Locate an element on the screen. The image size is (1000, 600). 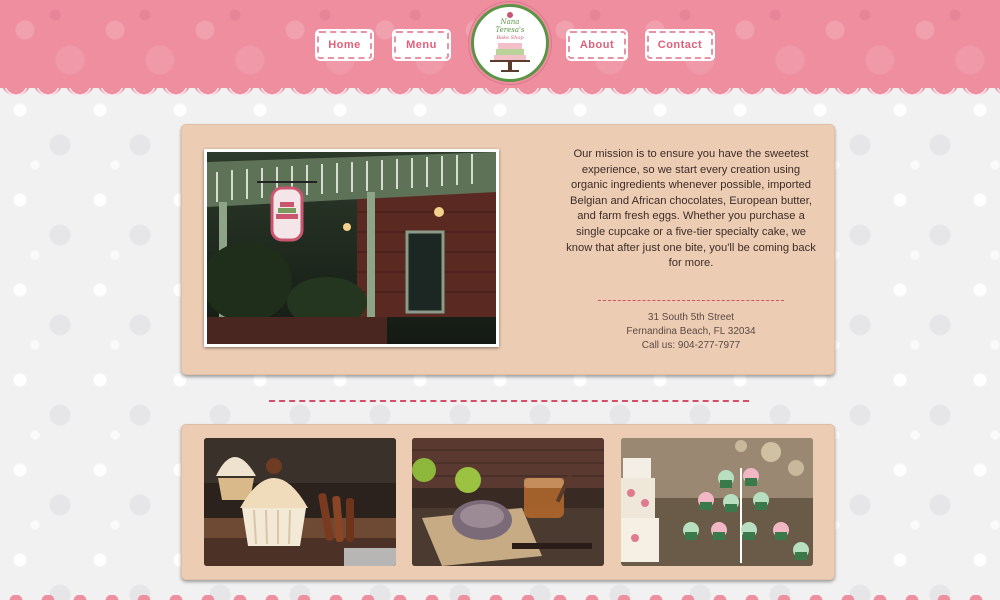
nav-contact-button: Contact is located at coordinates (680, 45).